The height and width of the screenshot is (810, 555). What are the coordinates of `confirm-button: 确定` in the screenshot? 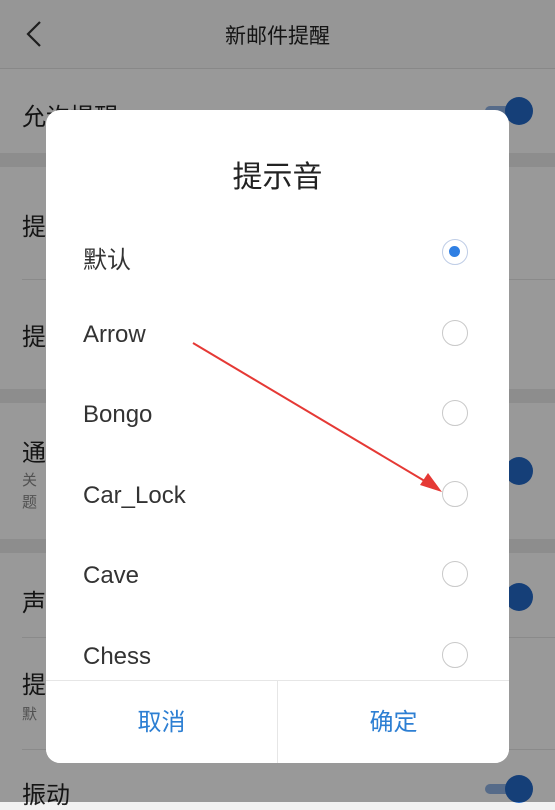 It's located at (393, 722).